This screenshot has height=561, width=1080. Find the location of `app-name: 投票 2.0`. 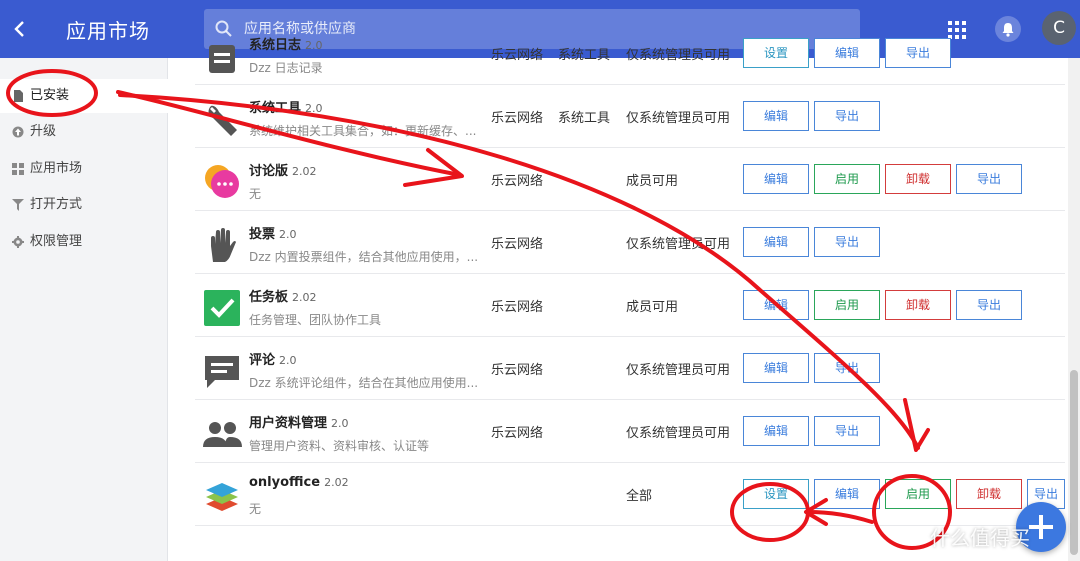

app-name: 投票 2.0 is located at coordinates (273, 234).